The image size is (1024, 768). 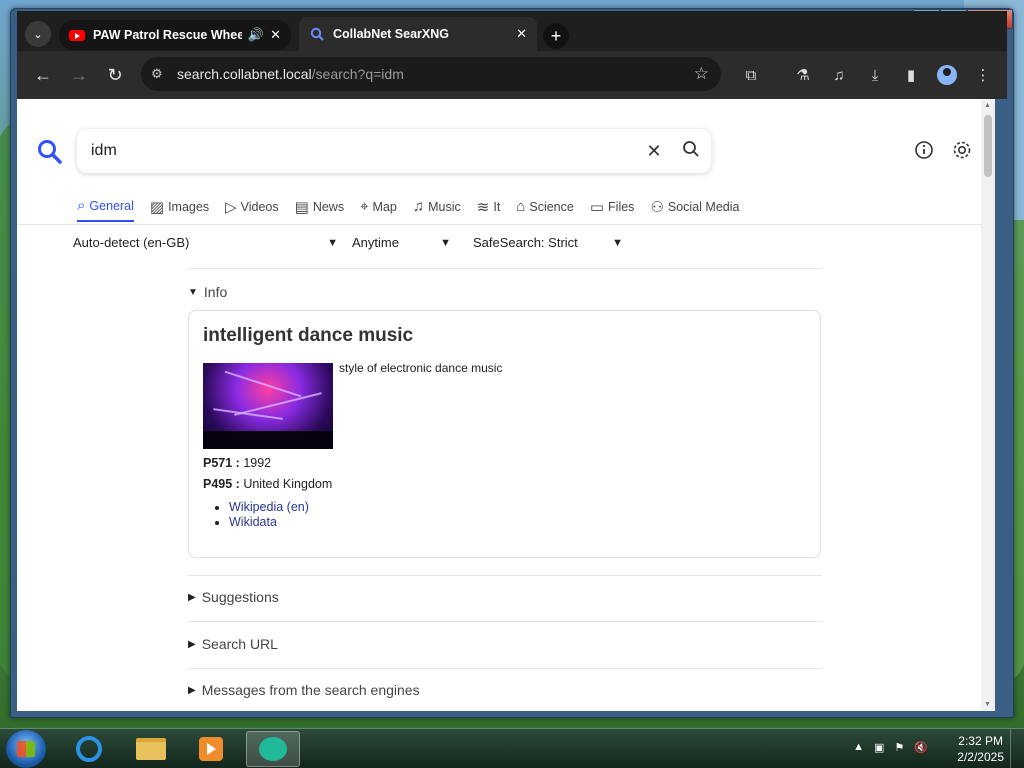 I want to click on system-tray: ▲ ▣ ⚑ 🔇, so click(x=890, y=747).